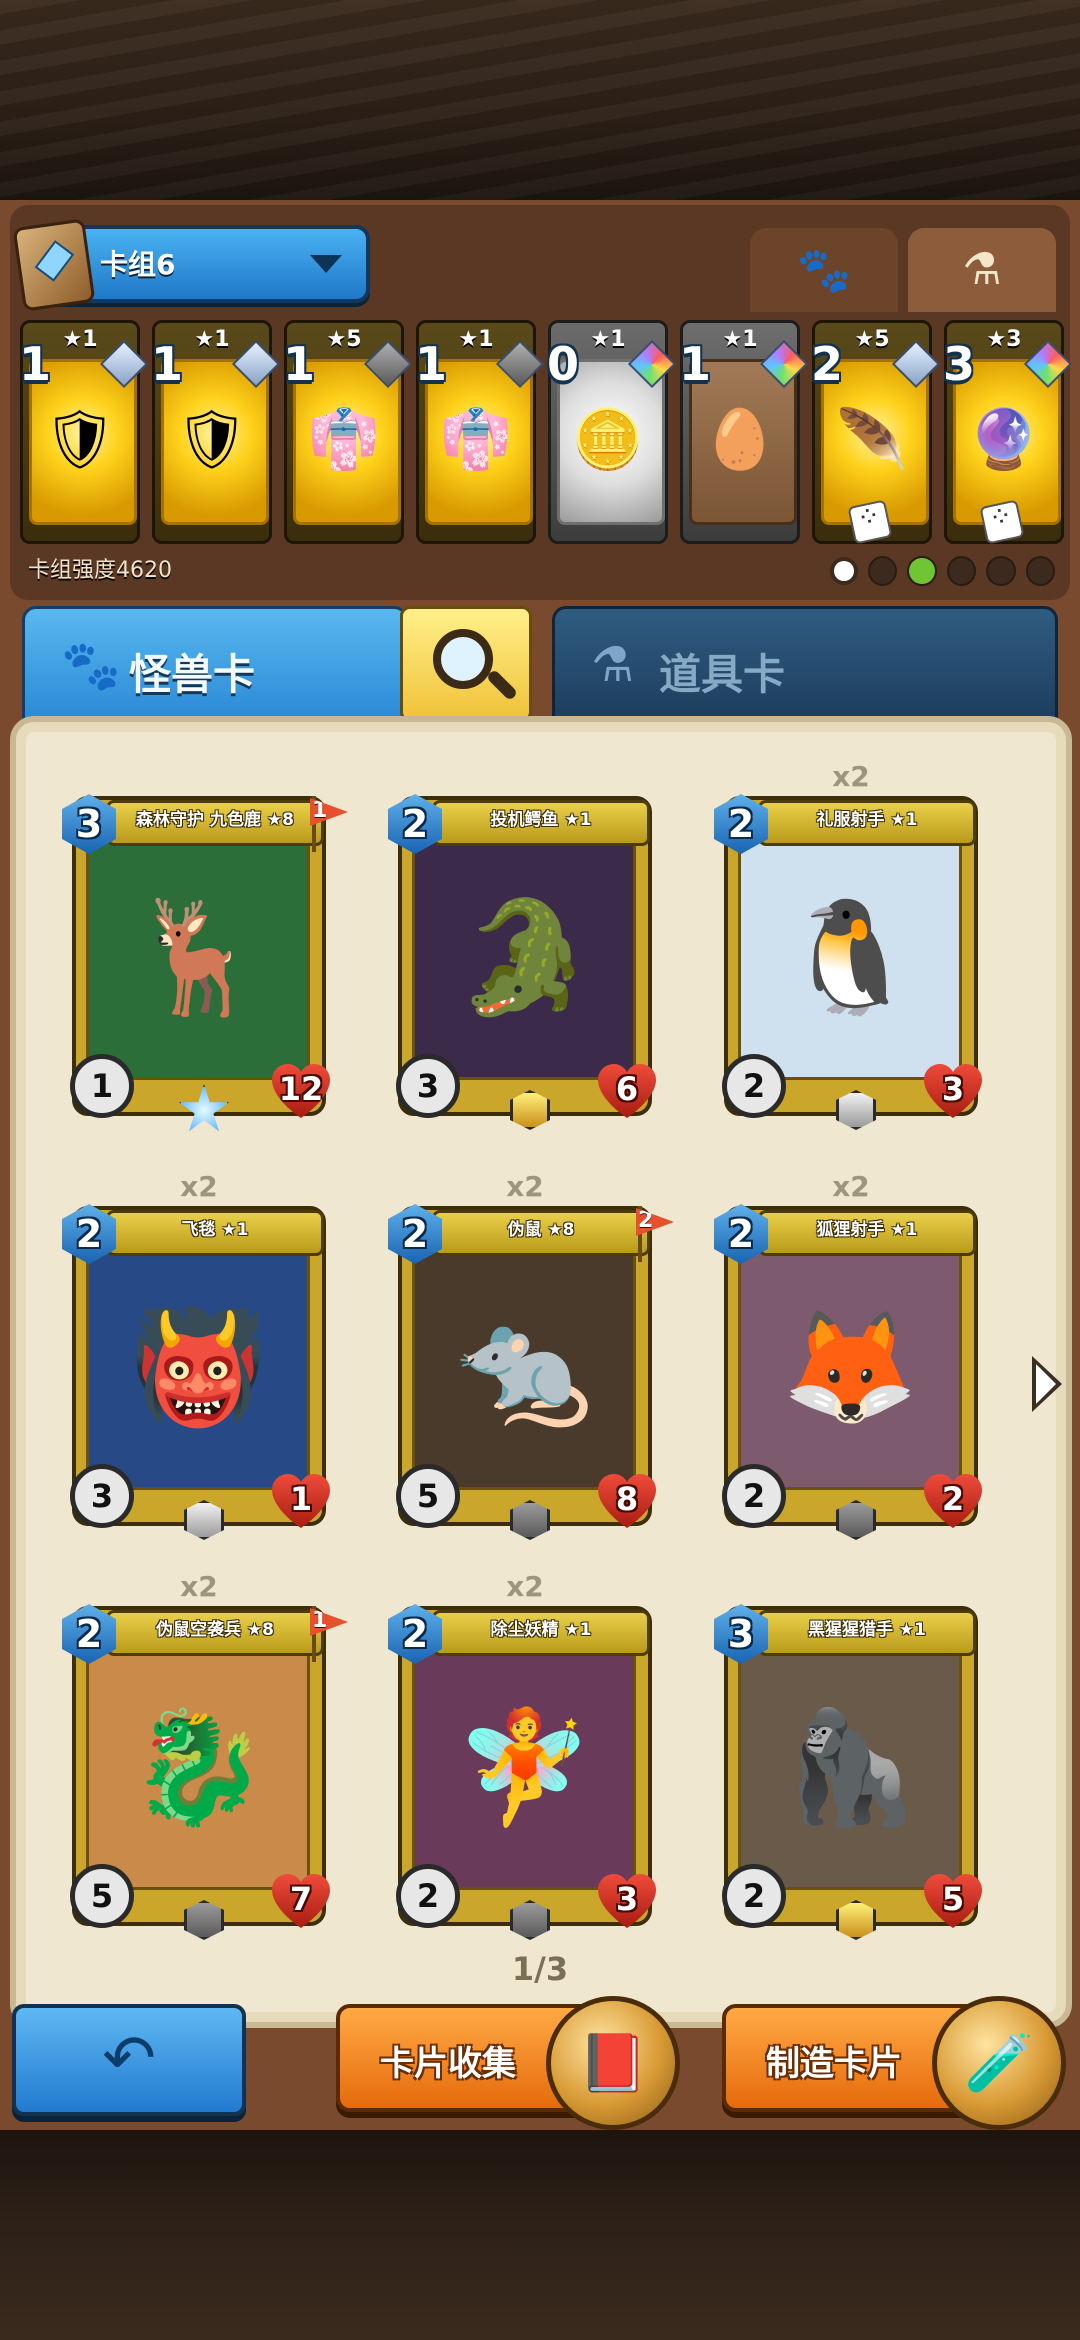 This screenshot has width=1080, height=2340. What do you see at coordinates (612, 432) in the screenshot?
I see `equipment-slot: ★1 🪙 0` at bounding box center [612, 432].